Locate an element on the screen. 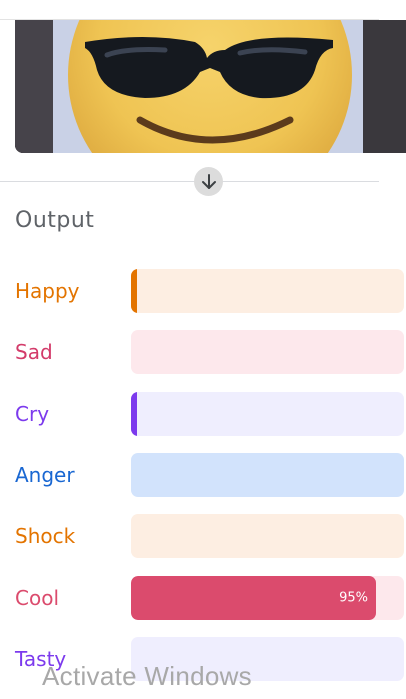  expand-button is located at coordinates (208, 181).